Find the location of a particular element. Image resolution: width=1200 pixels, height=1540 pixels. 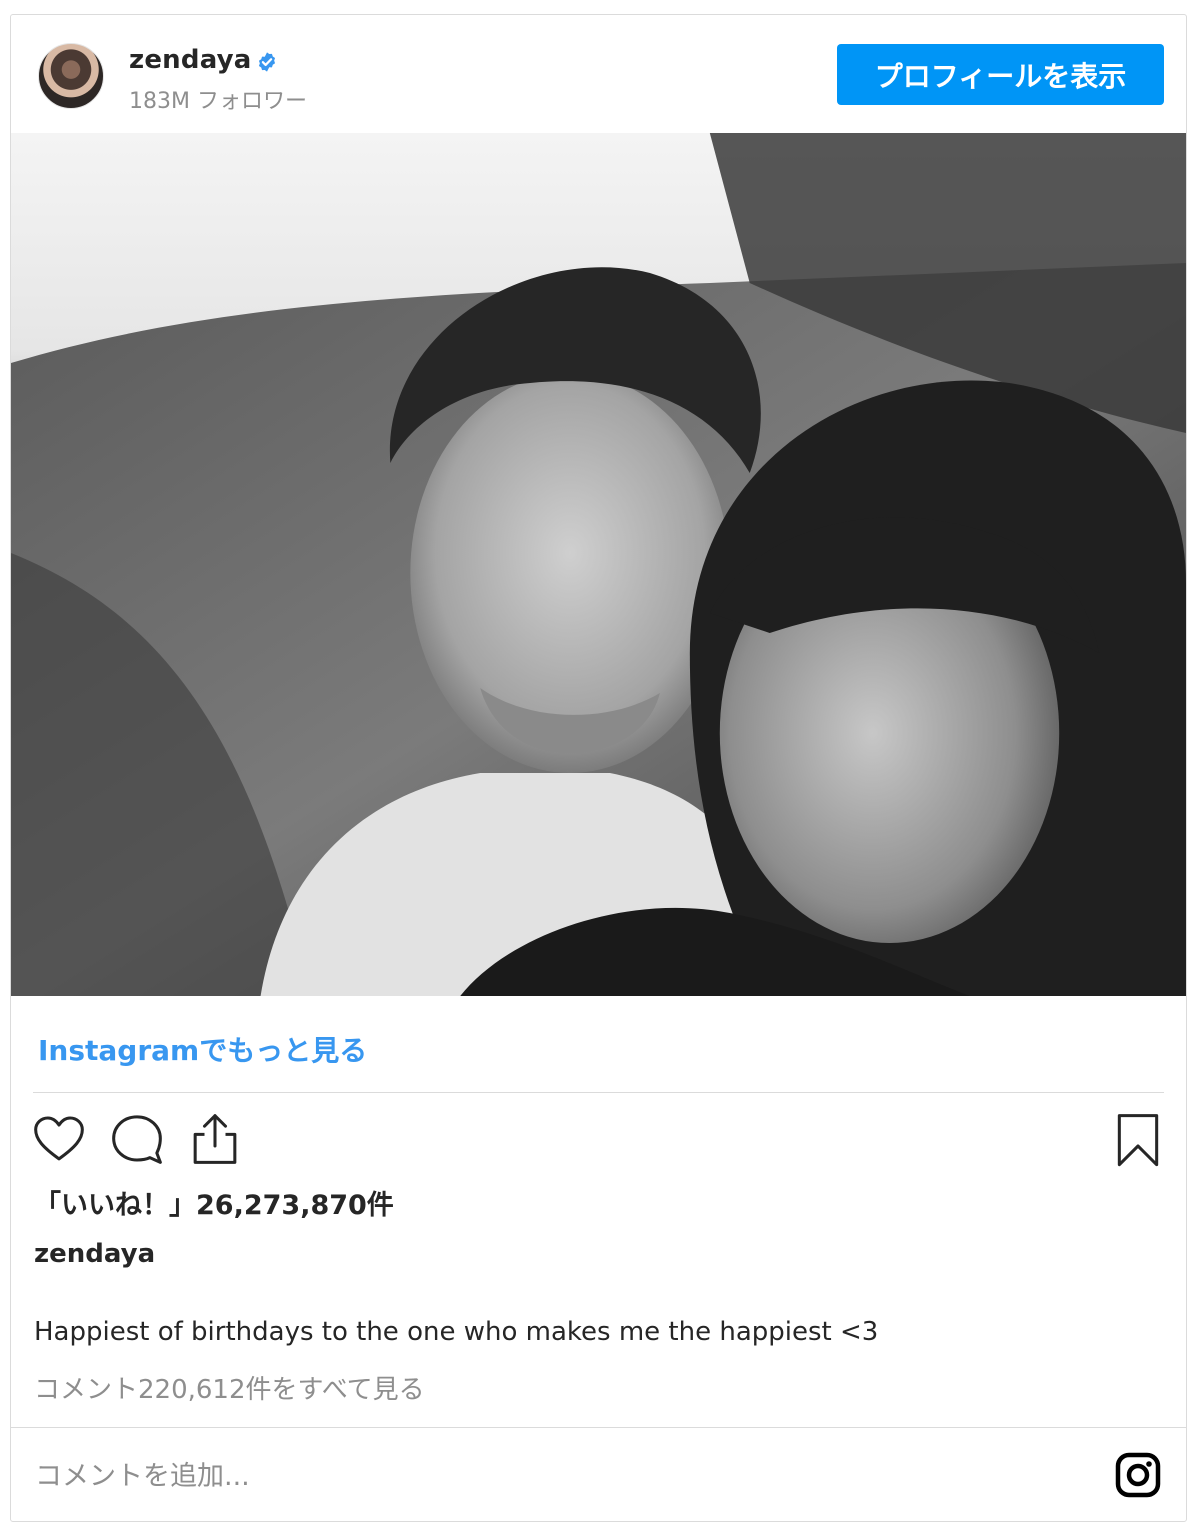

post-header: zendaya 183M フォロワー プロフィールを表示 is located at coordinates (598, 74).